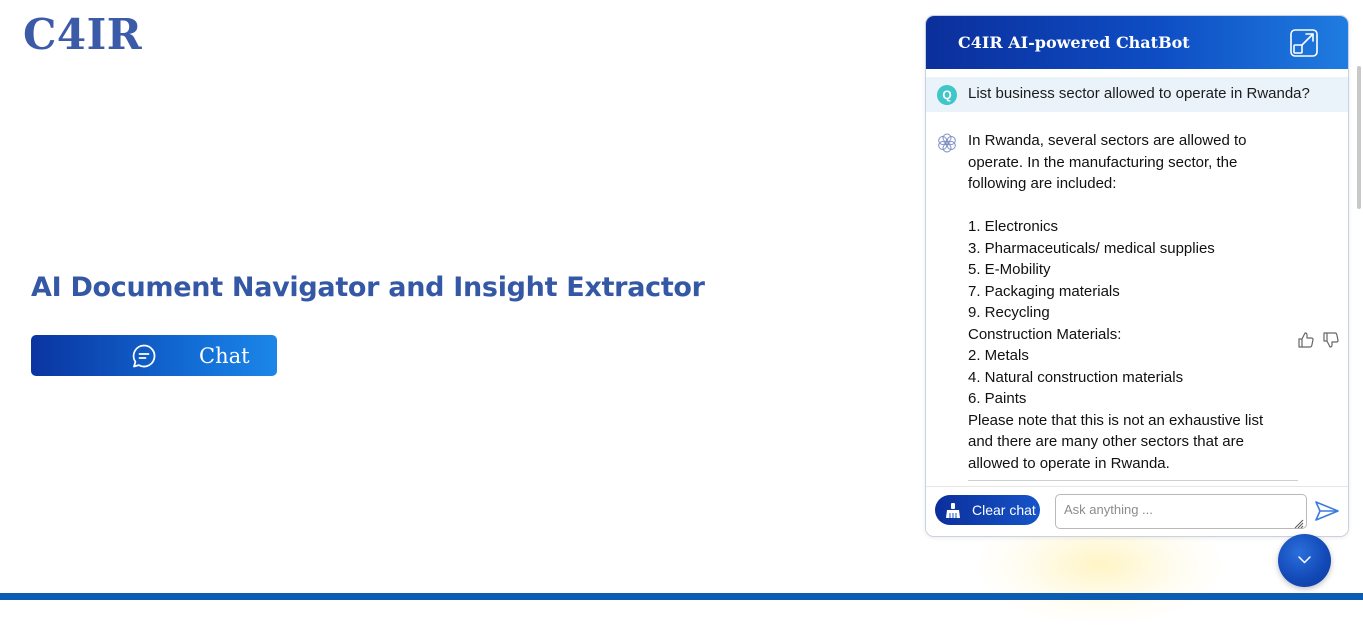  I want to click on chatbot-title: C4IR AI-powered ChatBot, so click(1074, 42).